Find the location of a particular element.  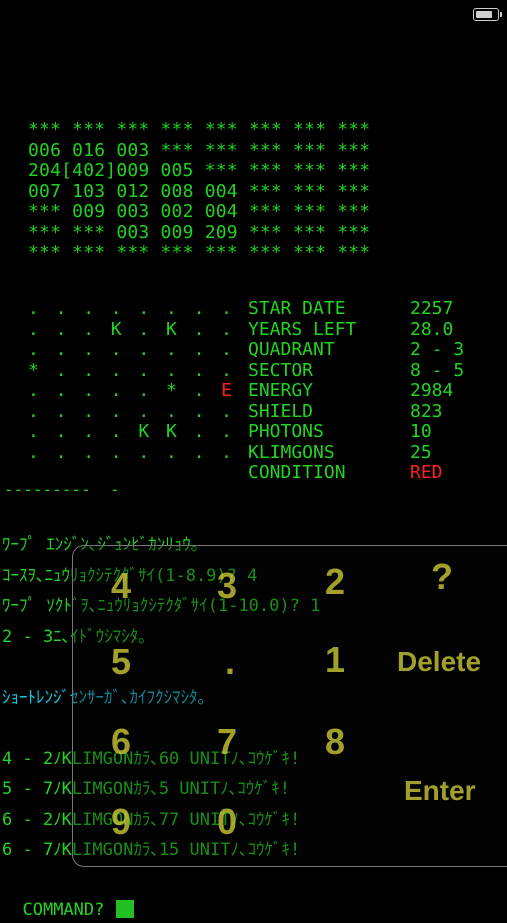

key-7: 7 is located at coordinates (227, 742).